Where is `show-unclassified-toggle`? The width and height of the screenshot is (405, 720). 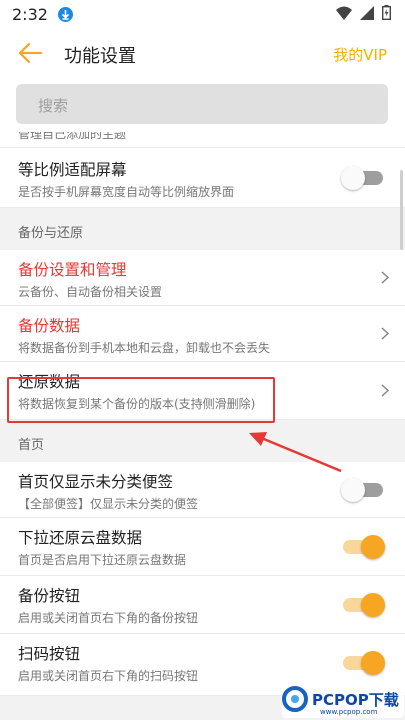 show-unclassified-toggle is located at coordinates (363, 490).